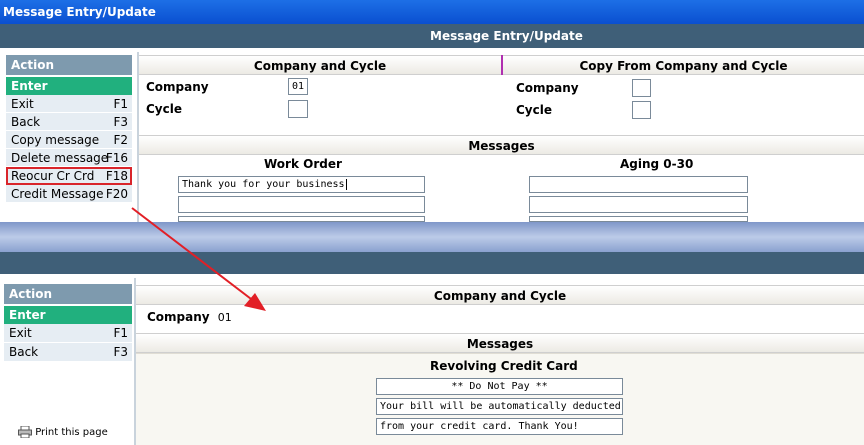 The image size is (864, 445). What do you see at coordinates (534, 110) in the screenshot?
I see `copy-cycle-label: Cycle` at bounding box center [534, 110].